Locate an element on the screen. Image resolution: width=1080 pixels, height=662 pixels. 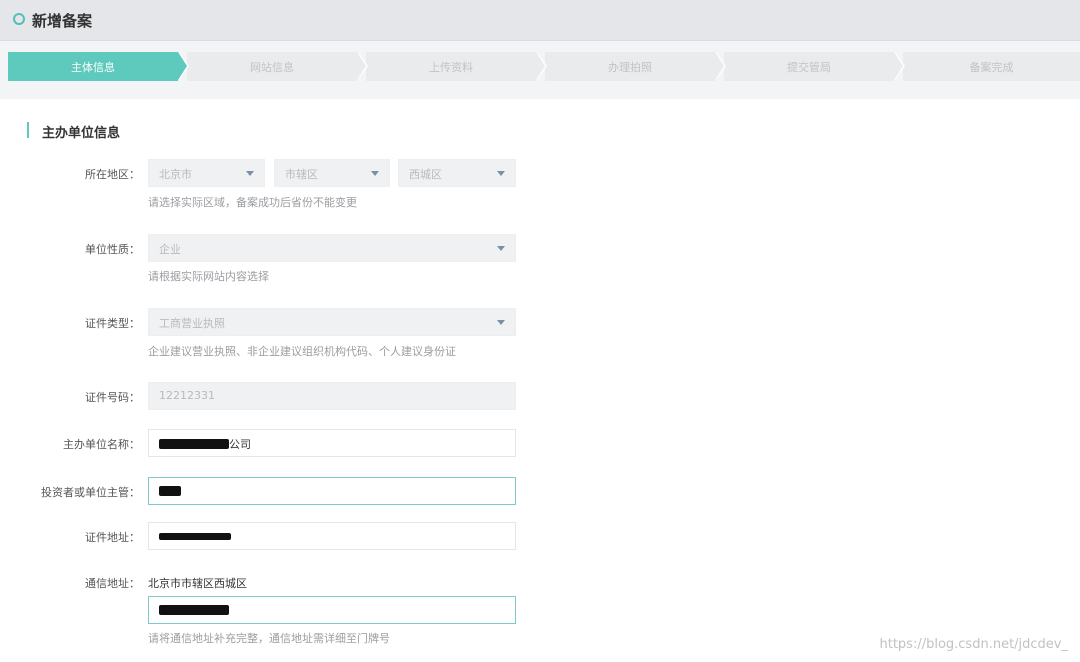
cert-type-hint: 企业建议营业执照、非企业建议组织机构代码、个人建议身份证 is located at coordinates (302, 351).